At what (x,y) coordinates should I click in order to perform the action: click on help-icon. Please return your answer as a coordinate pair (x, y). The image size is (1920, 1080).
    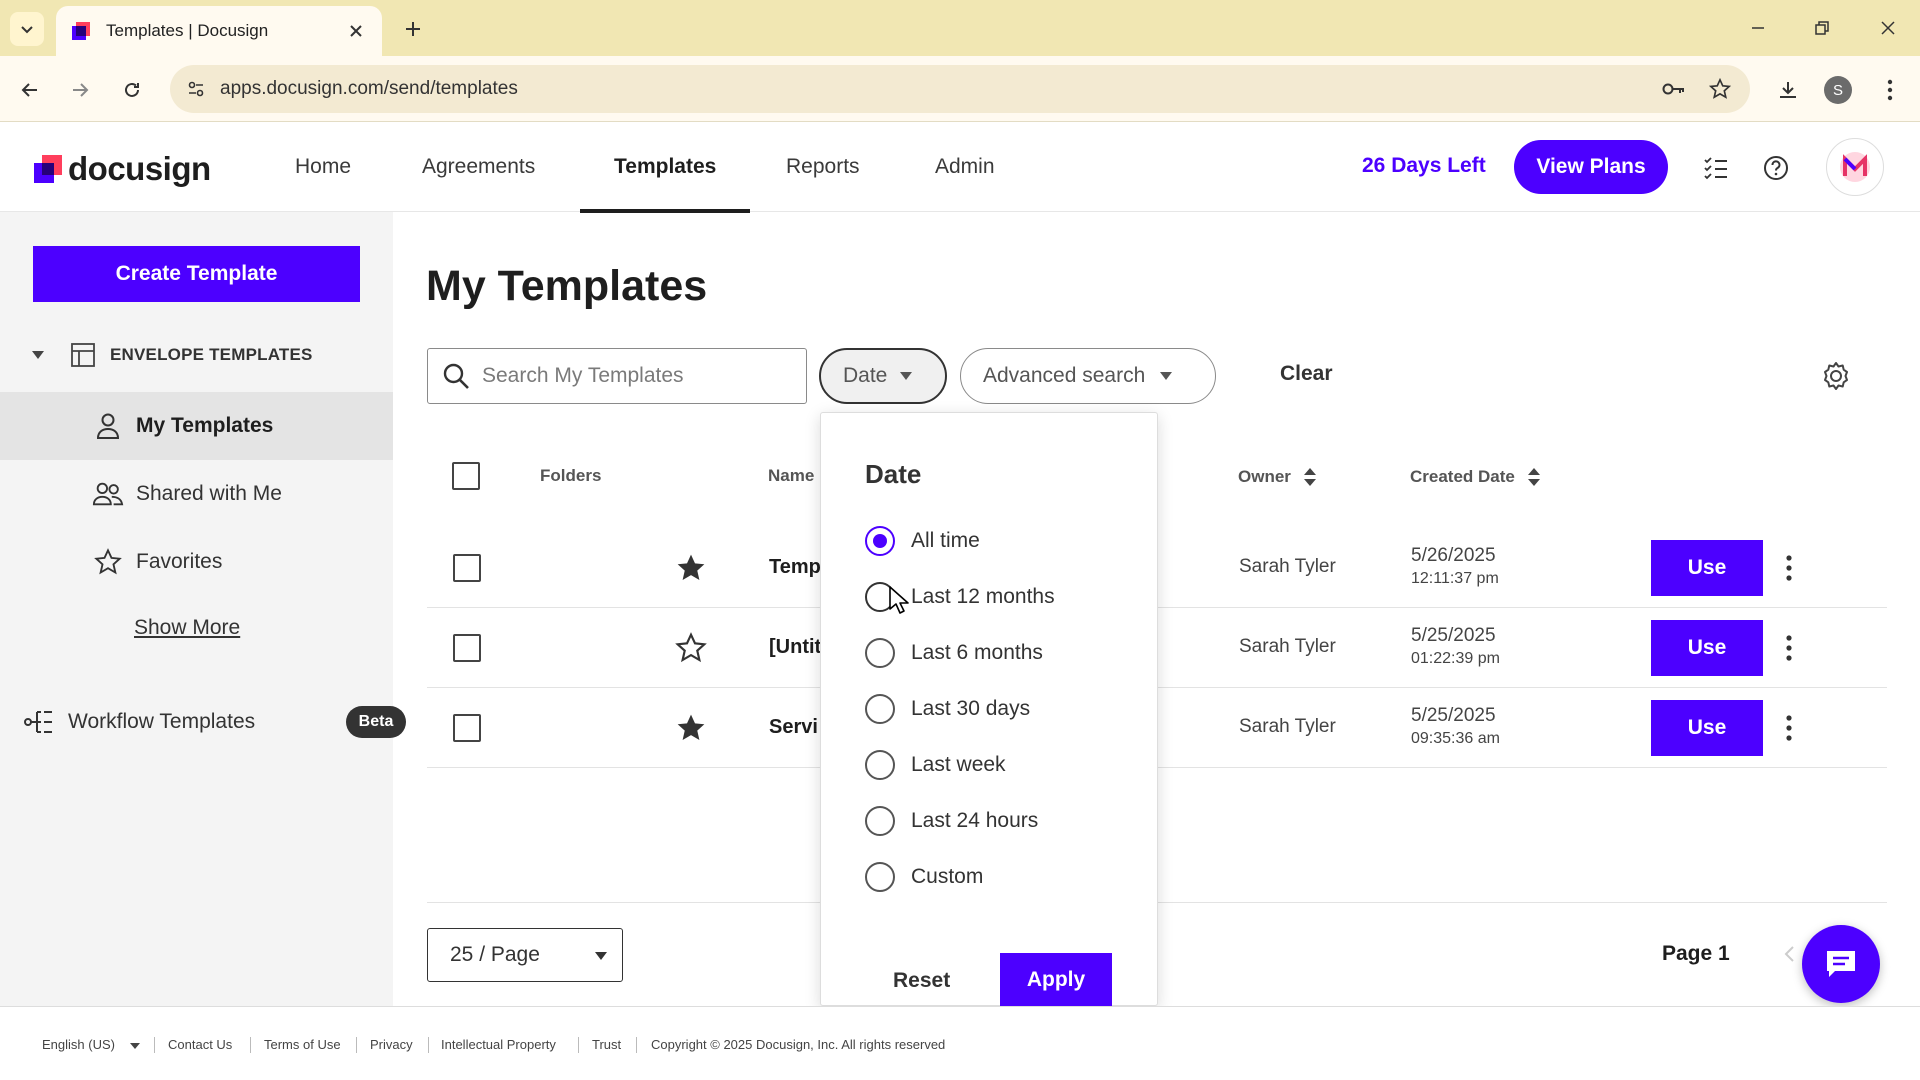
    Looking at the image, I should click on (1776, 168).